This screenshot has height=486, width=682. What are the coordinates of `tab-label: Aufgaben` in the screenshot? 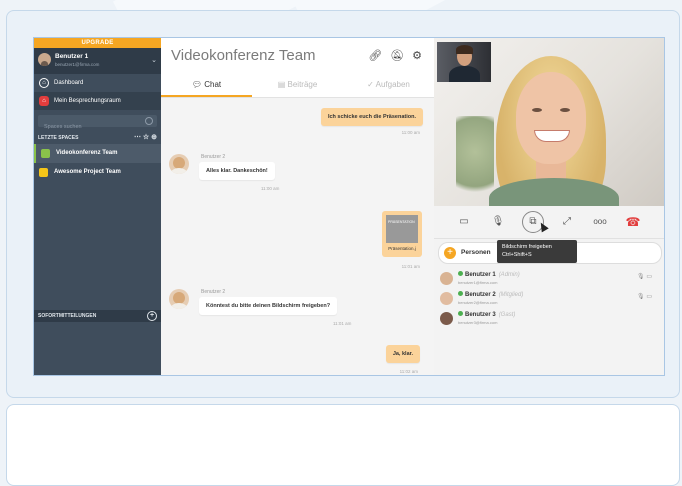 It's located at (392, 84).